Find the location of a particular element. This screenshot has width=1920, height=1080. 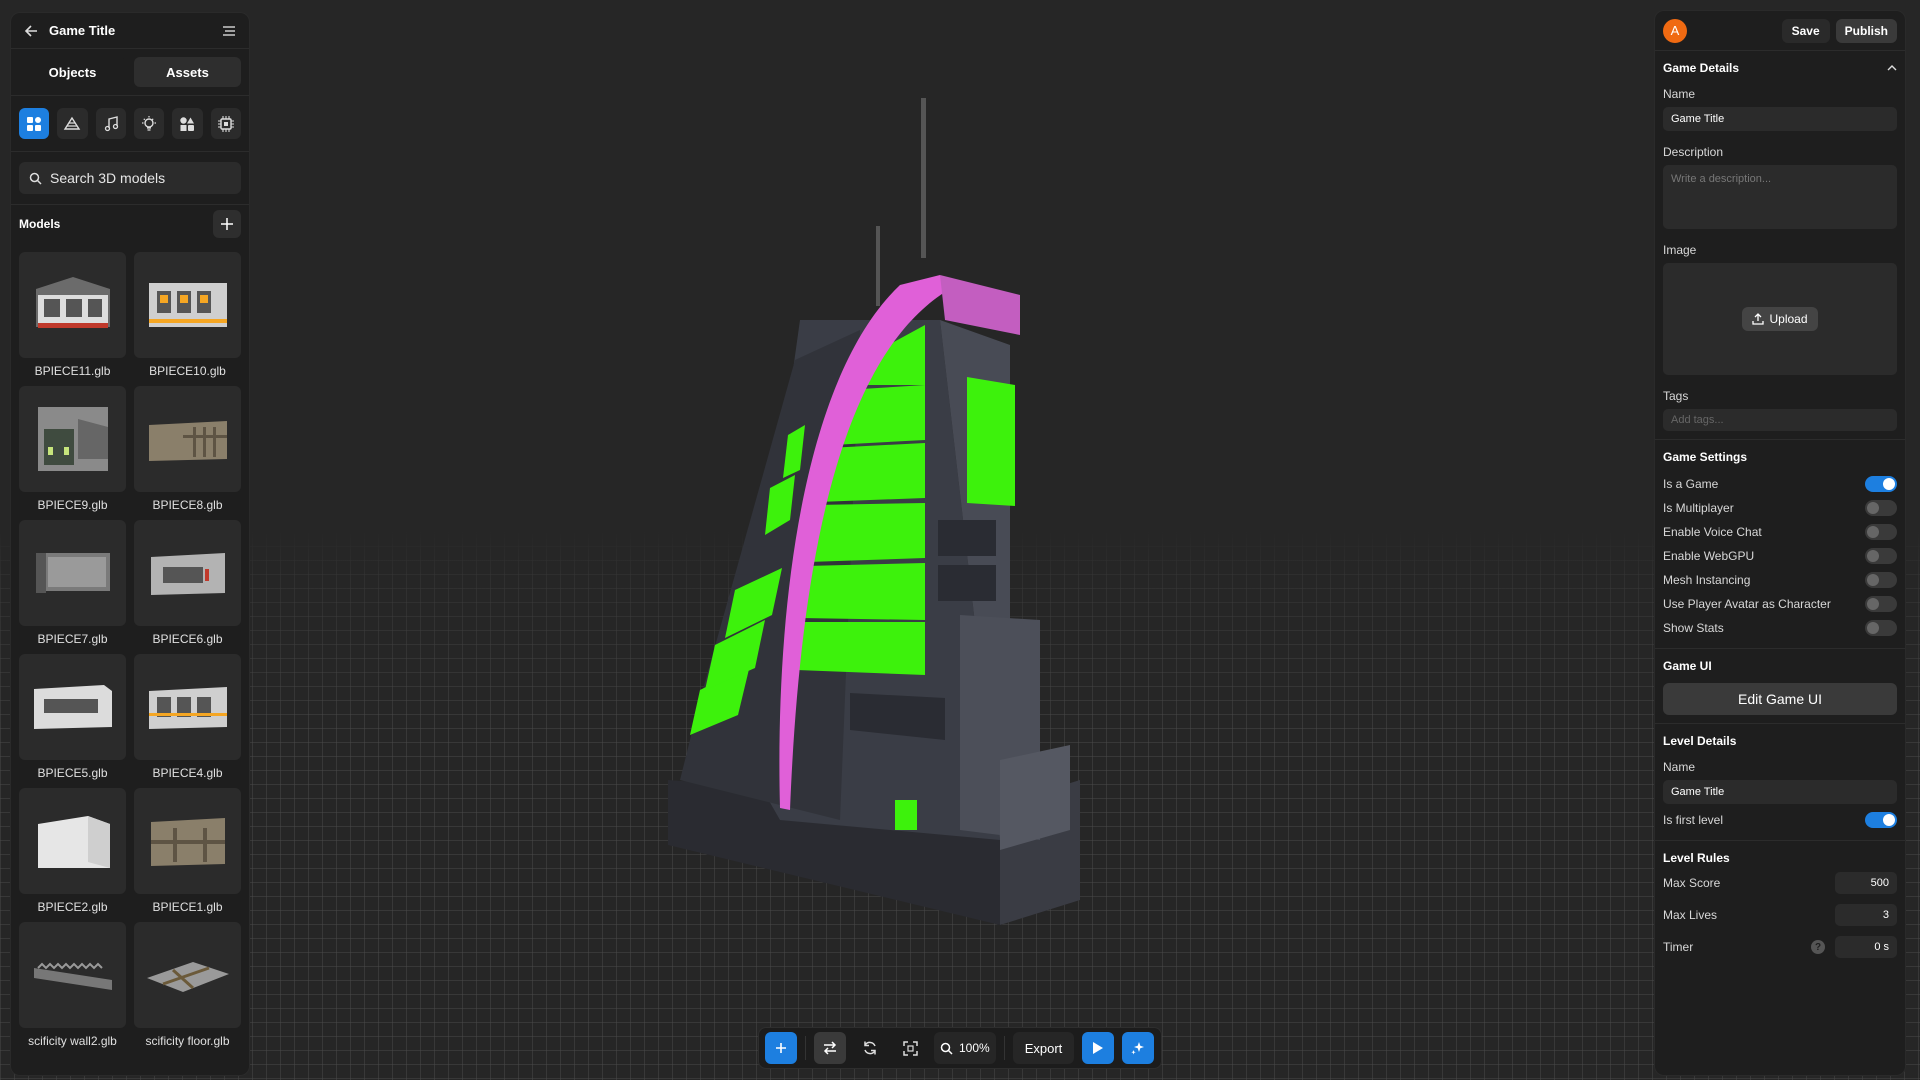

objects-icon is located at coordinates (34, 123).